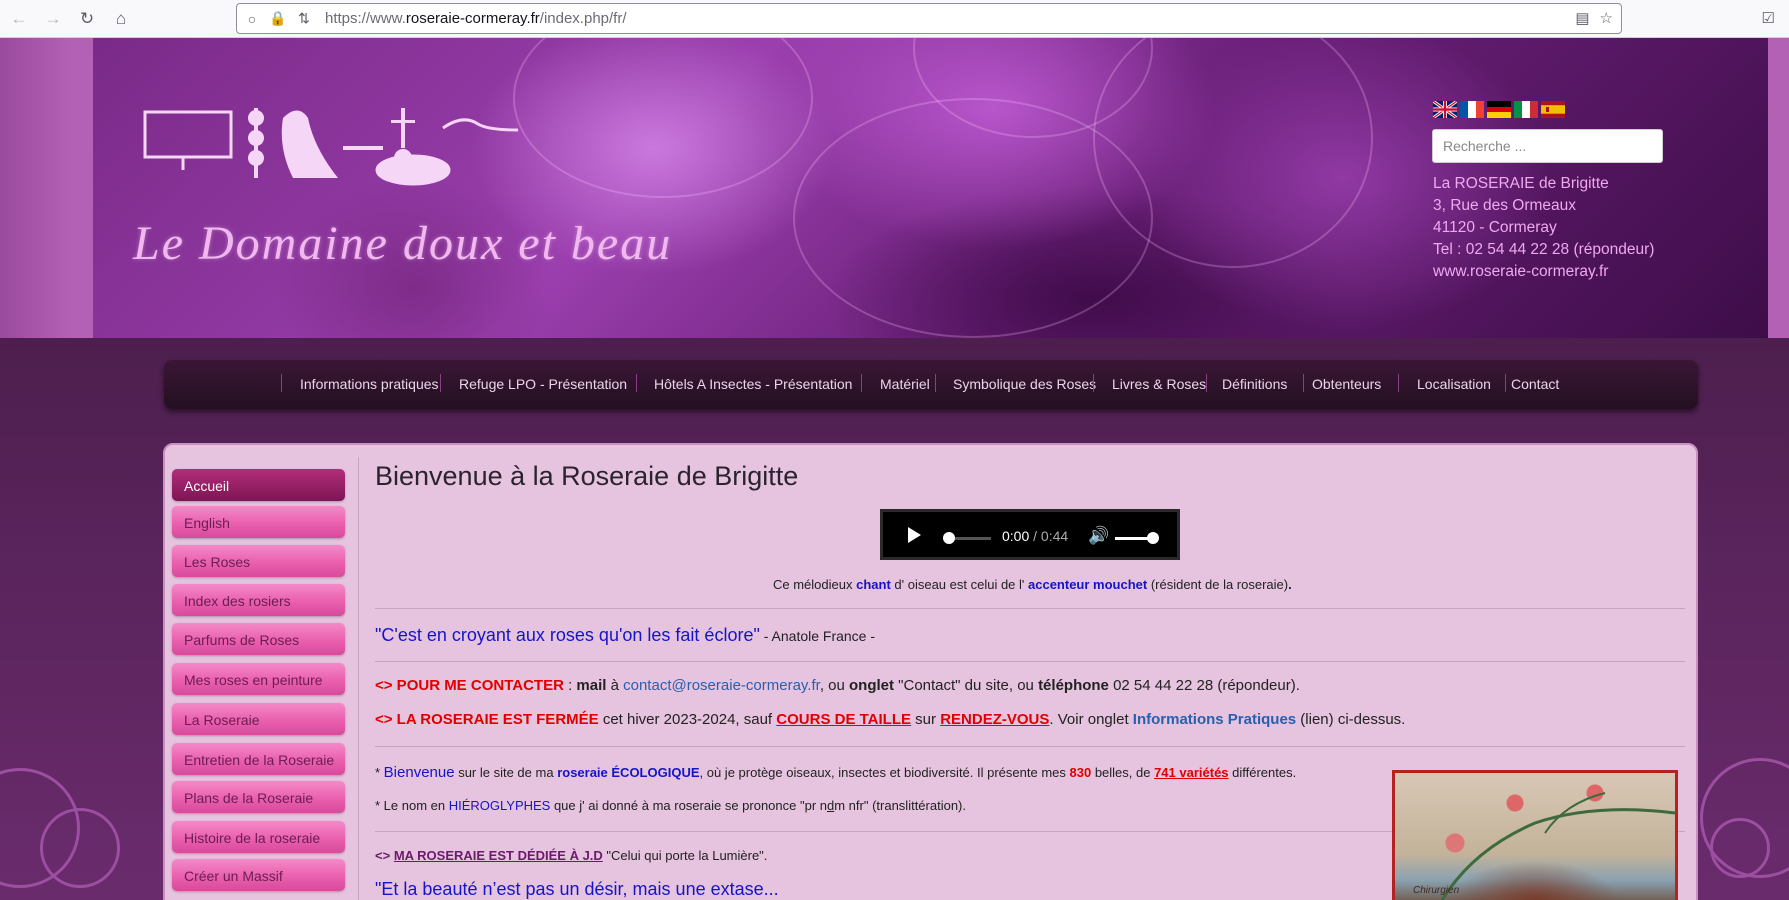 This screenshot has height=900, width=1789. Describe the element at coordinates (1521, 271) in the screenshot. I see `address-website: www.roseraie-cormeray.fr` at that location.